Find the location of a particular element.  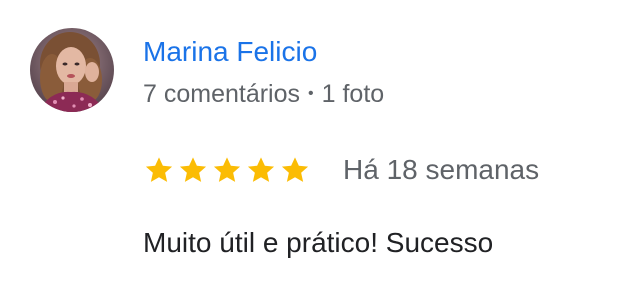

avatar is located at coordinates (72, 70).